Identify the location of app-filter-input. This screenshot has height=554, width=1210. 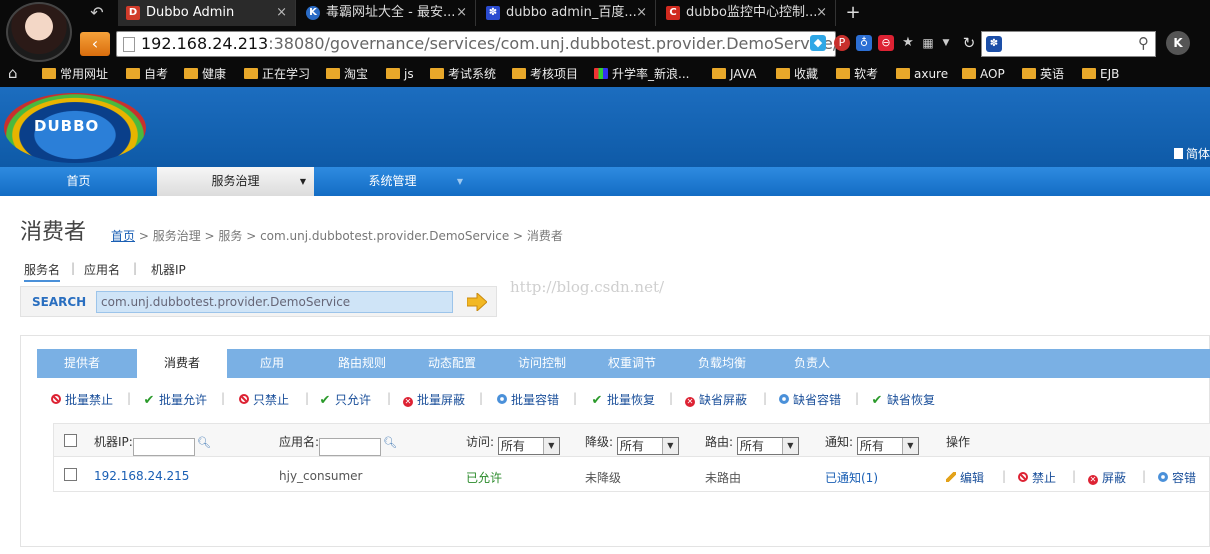
(350, 447).